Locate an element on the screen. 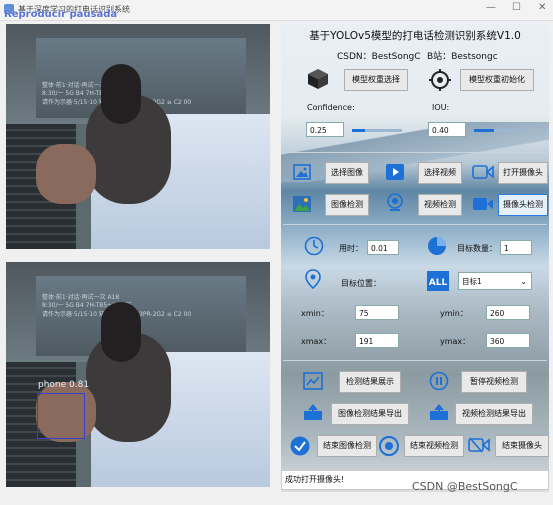  init-weights-button: 模型权重初始化 is located at coordinates (497, 80).